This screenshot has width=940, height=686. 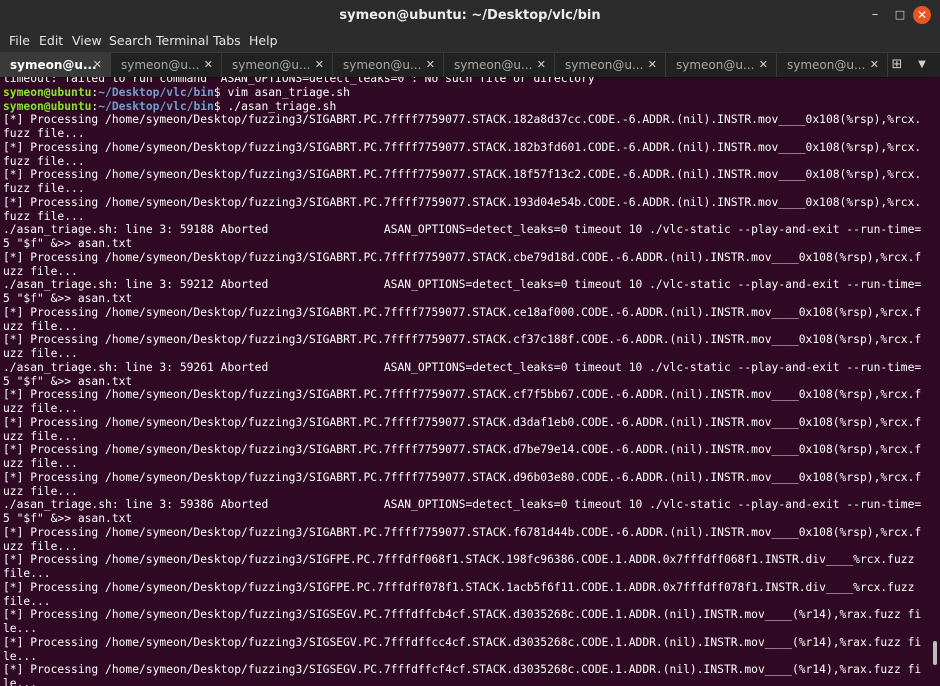 I want to click on tab-menu-chevron-down-icon: ▼, so click(x=922, y=65).